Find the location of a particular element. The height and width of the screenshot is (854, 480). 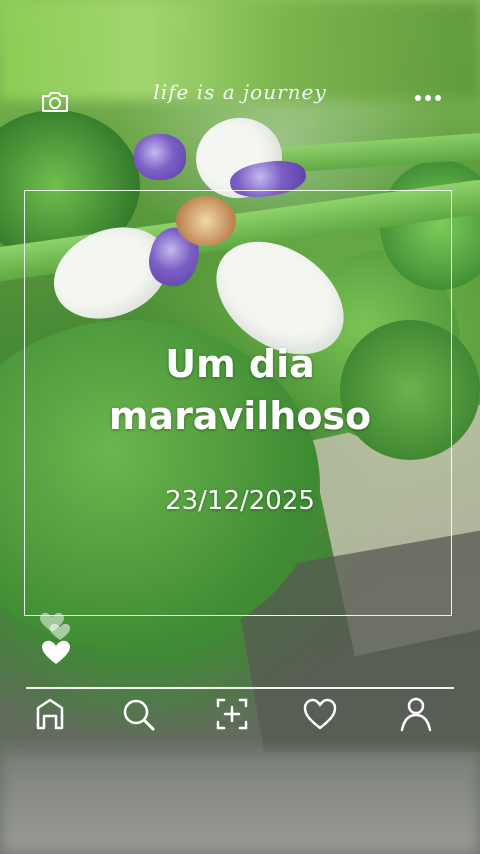

home-icon is located at coordinates (50, 714).